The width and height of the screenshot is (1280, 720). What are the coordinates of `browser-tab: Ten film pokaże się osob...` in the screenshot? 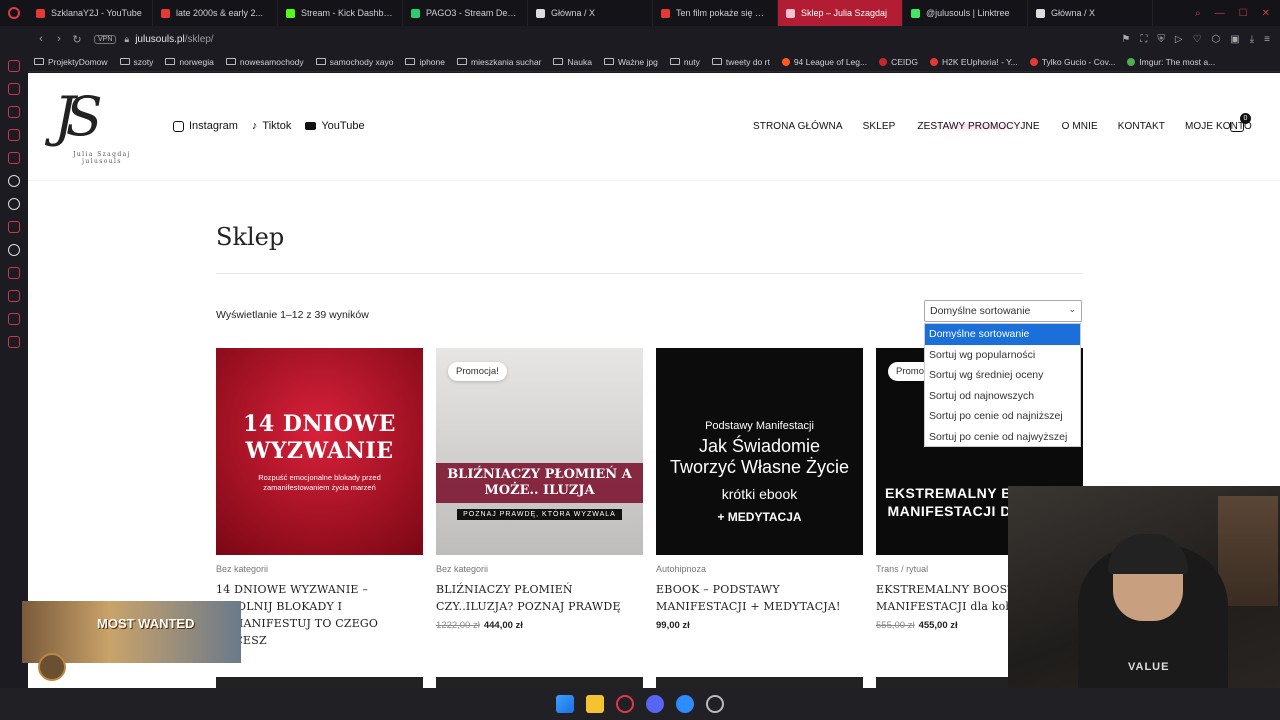 It's located at (715, 13).